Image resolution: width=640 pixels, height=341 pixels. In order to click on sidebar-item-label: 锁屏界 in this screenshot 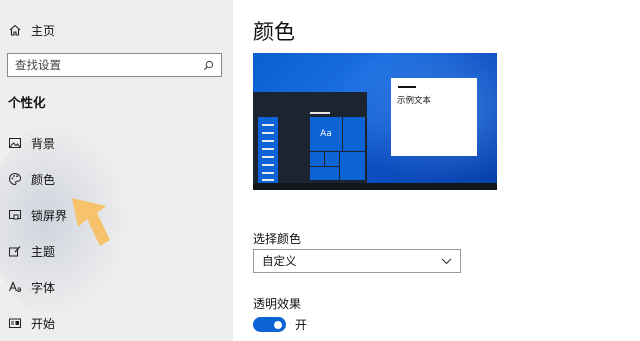, I will do `click(49, 215)`.